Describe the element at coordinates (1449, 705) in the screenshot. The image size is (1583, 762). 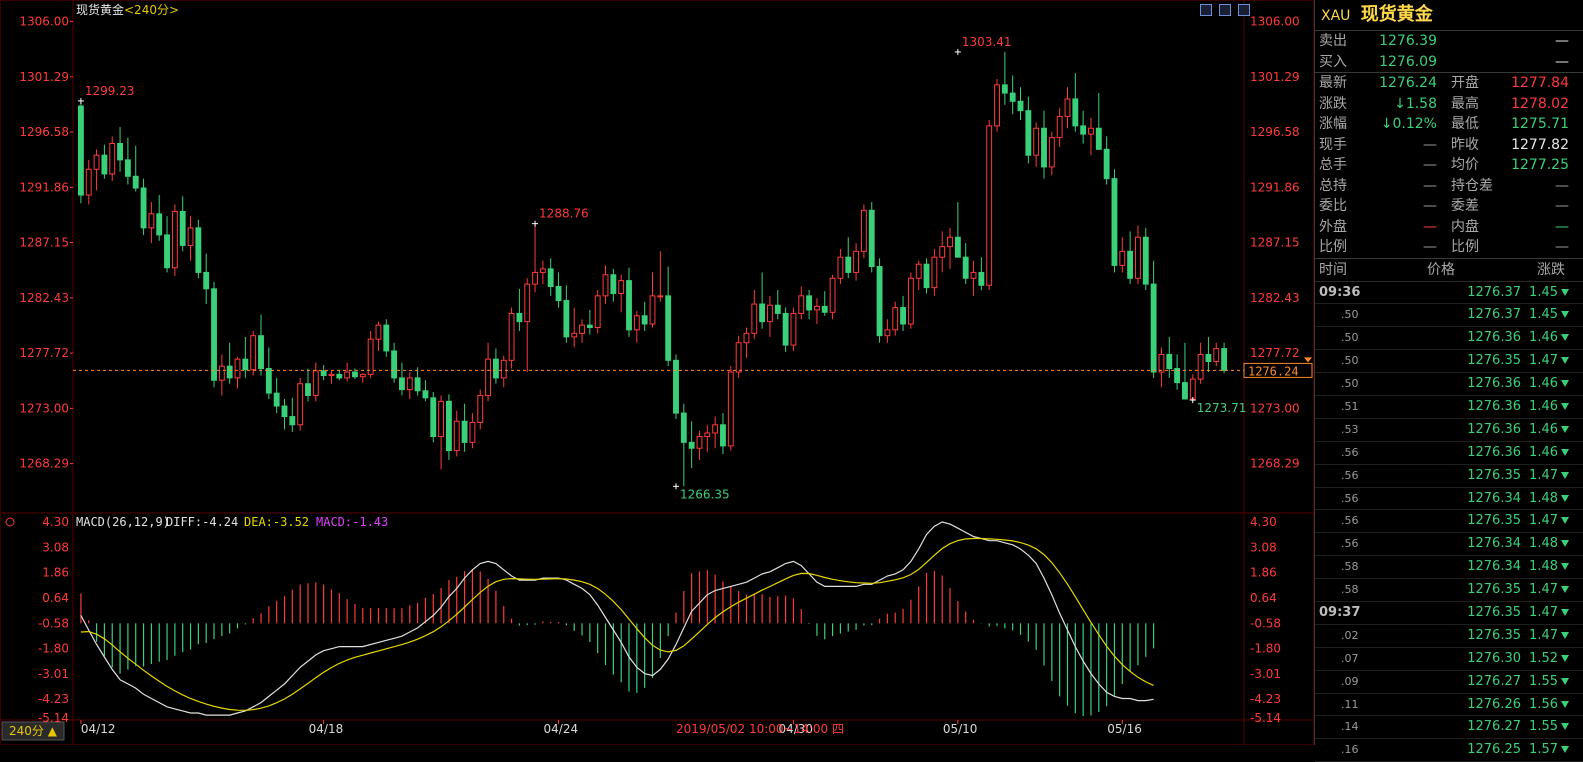
I see `tick-row: .111276.261.56` at that location.